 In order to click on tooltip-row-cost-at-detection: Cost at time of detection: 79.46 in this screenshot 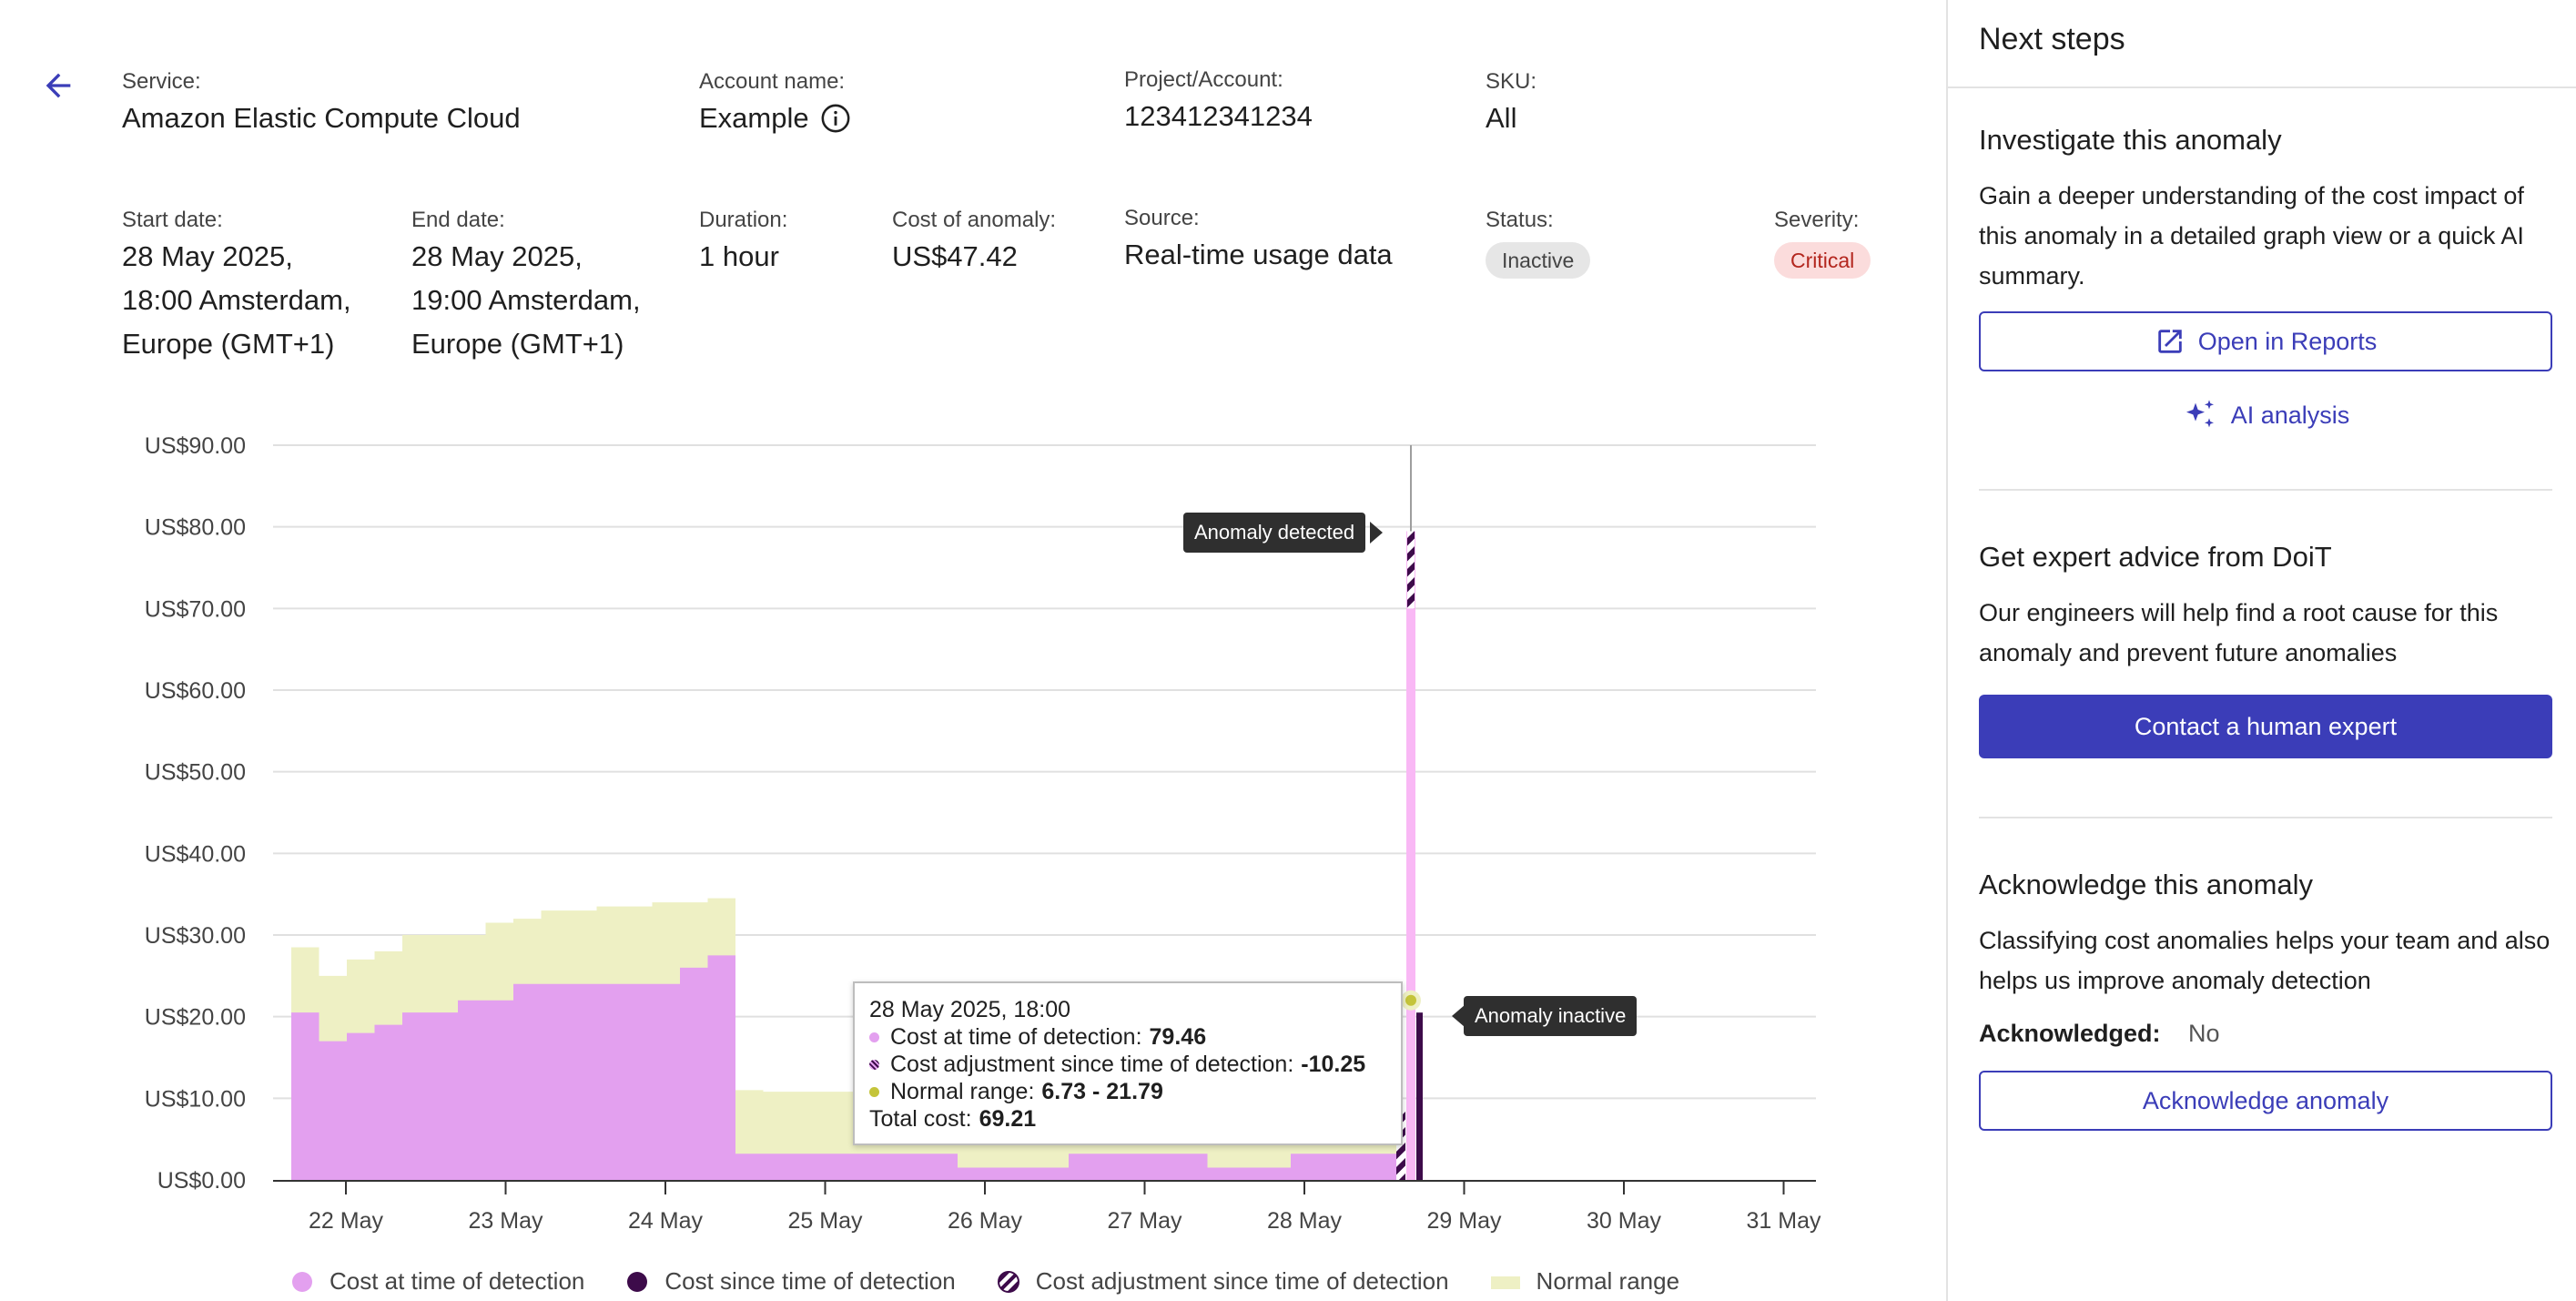, I will do `click(1127, 1037)`.